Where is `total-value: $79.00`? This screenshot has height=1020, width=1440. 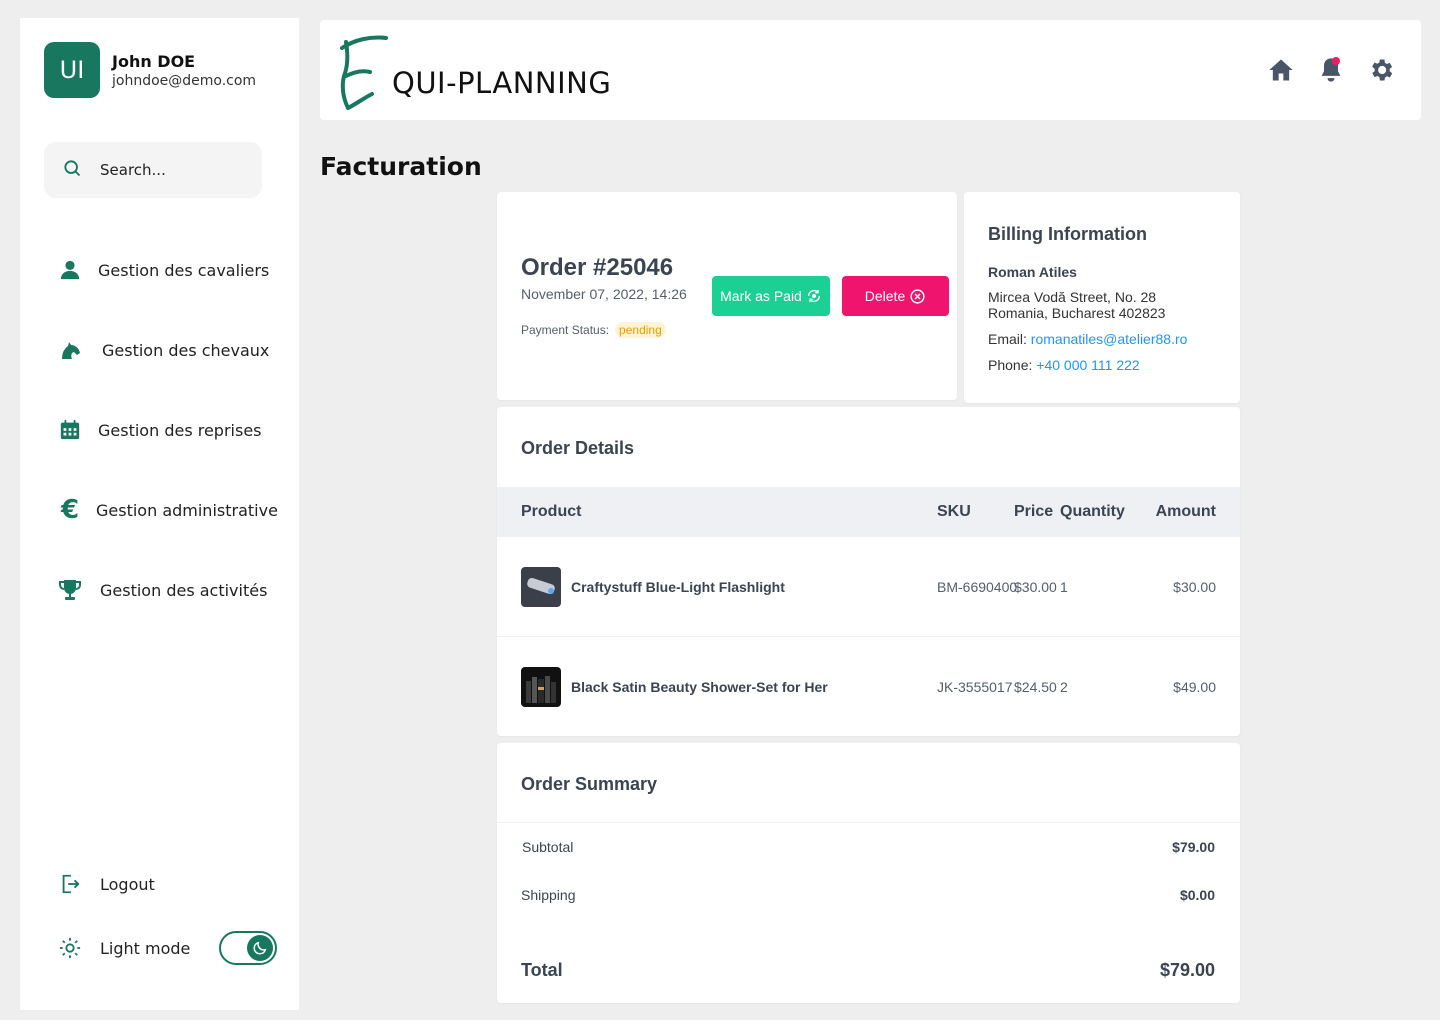 total-value: $79.00 is located at coordinates (1187, 970).